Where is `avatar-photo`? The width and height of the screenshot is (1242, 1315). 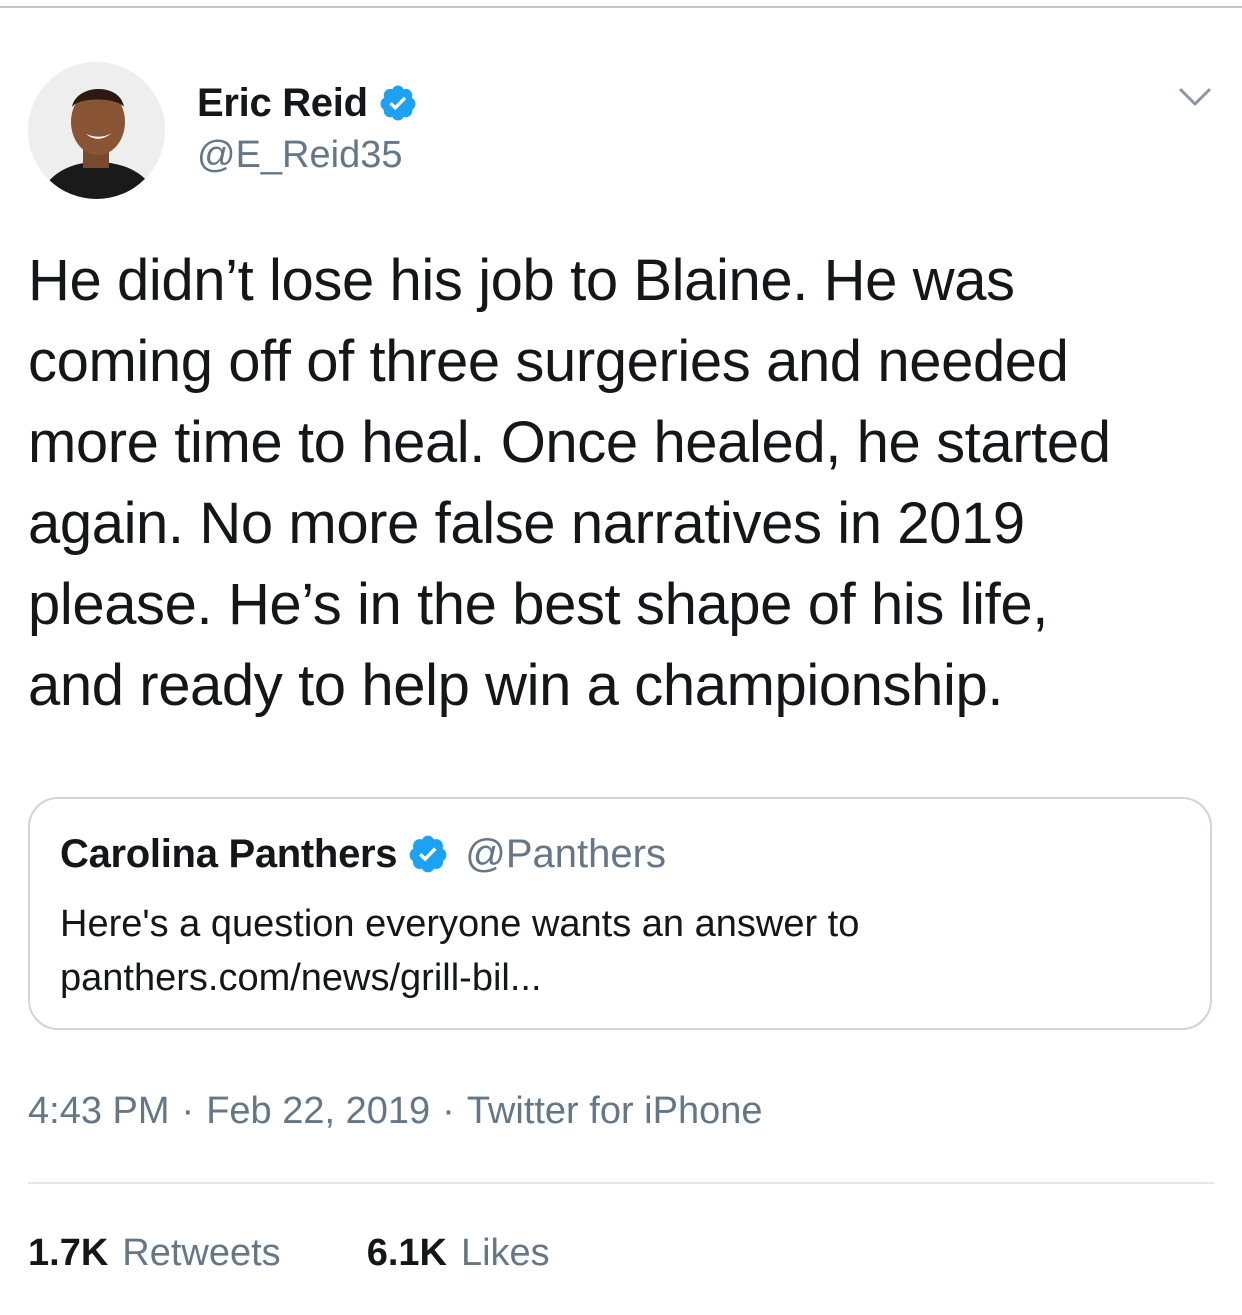
avatar-photo is located at coordinates (96, 130).